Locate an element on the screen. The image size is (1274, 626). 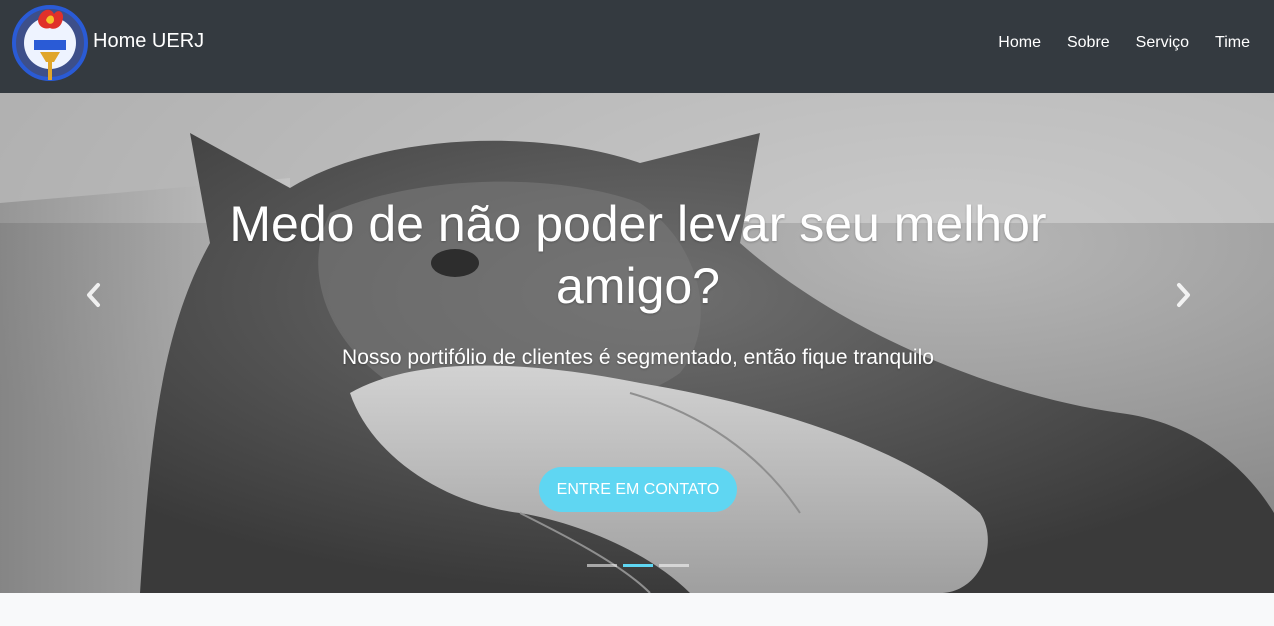
carousel-prev-button is located at coordinates (94, 295).